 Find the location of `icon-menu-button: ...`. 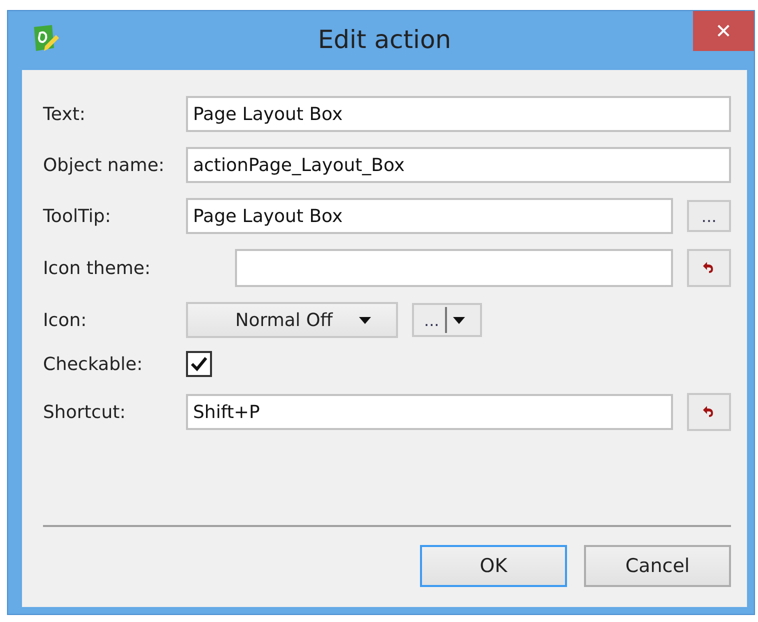

icon-menu-button: ... is located at coordinates (447, 320).